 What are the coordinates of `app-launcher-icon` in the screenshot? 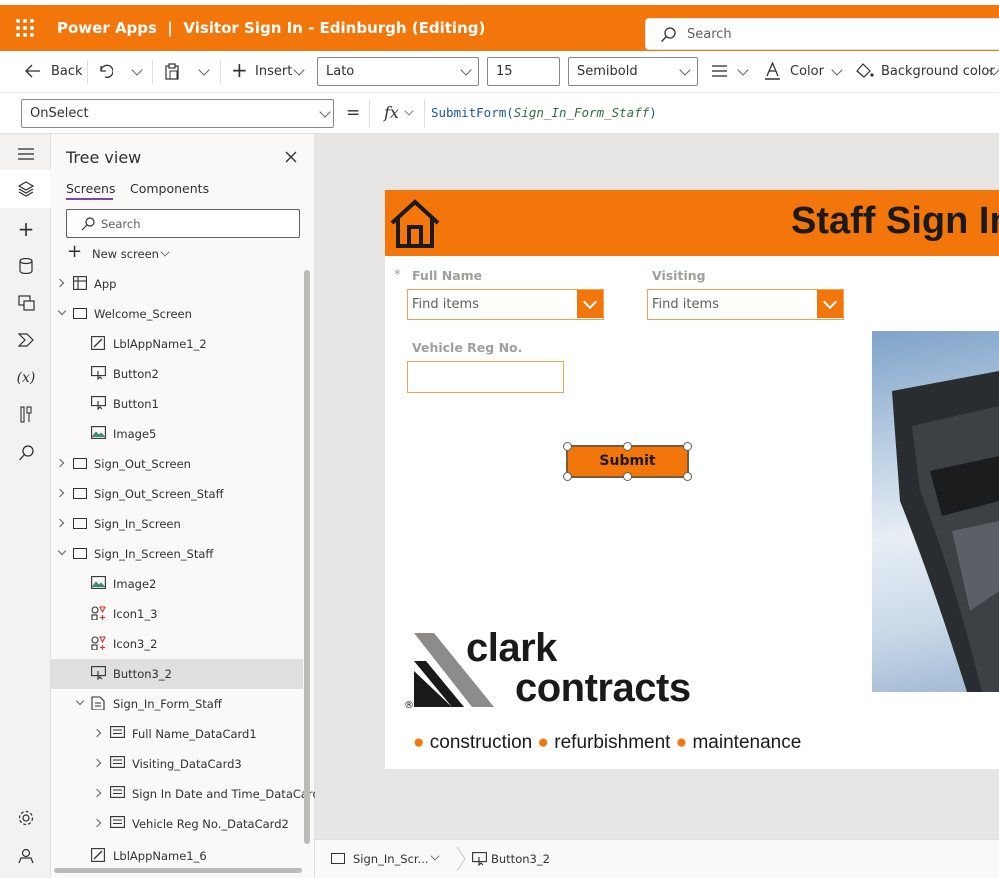 It's located at (25, 28).